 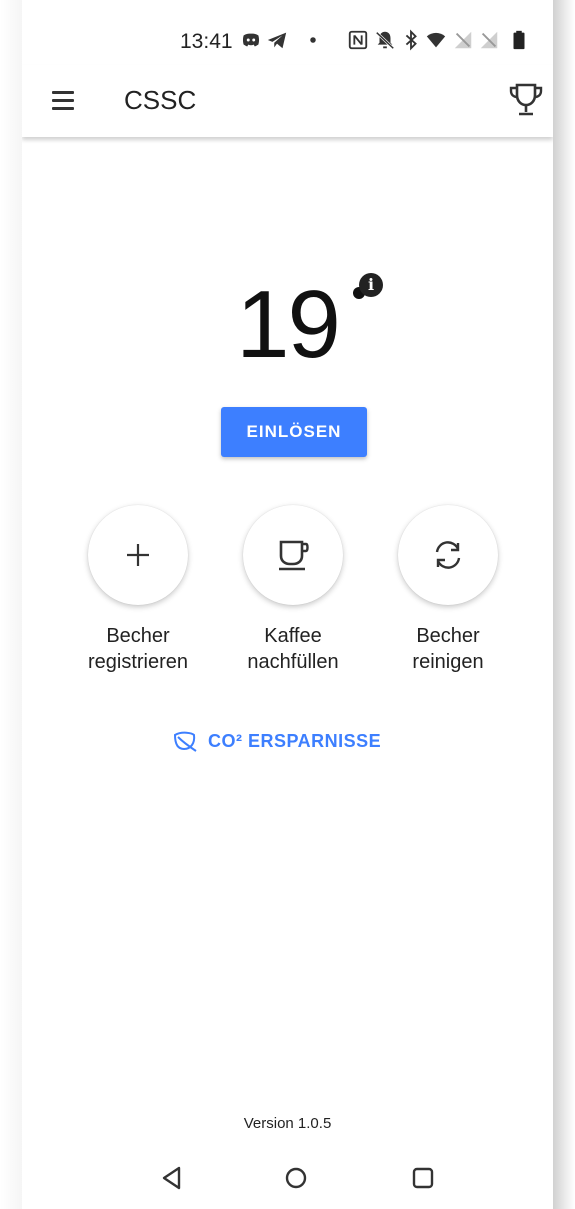 I want to click on info-icon: i, so click(x=371, y=285).